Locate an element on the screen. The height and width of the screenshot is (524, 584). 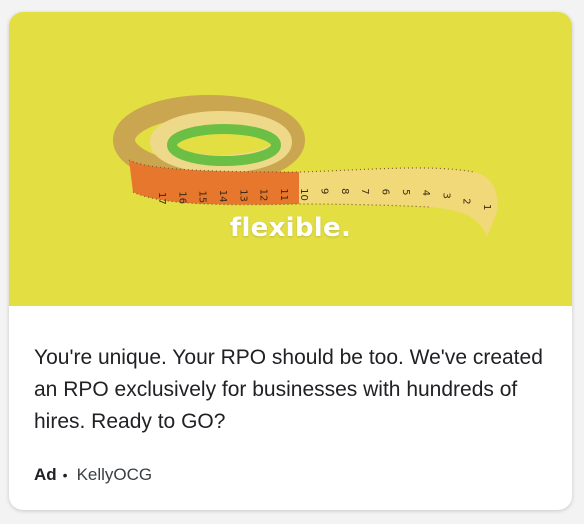
tape-number: 15 is located at coordinates (202, 196).